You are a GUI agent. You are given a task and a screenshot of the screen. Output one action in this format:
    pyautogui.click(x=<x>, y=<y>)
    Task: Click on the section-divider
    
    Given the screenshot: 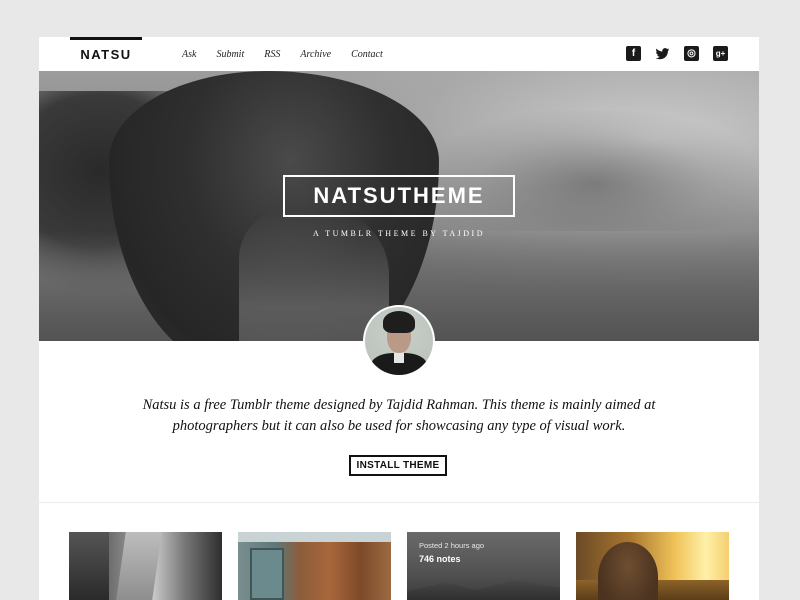 What is the action you would take?
    pyautogui.click(x=399, y=502)
    